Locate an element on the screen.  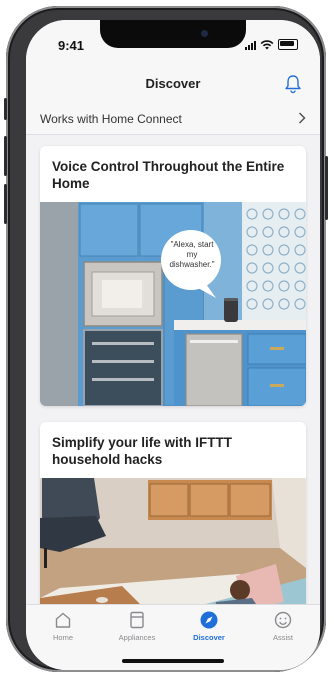
bell-icon is located at coordinates (293, 84).